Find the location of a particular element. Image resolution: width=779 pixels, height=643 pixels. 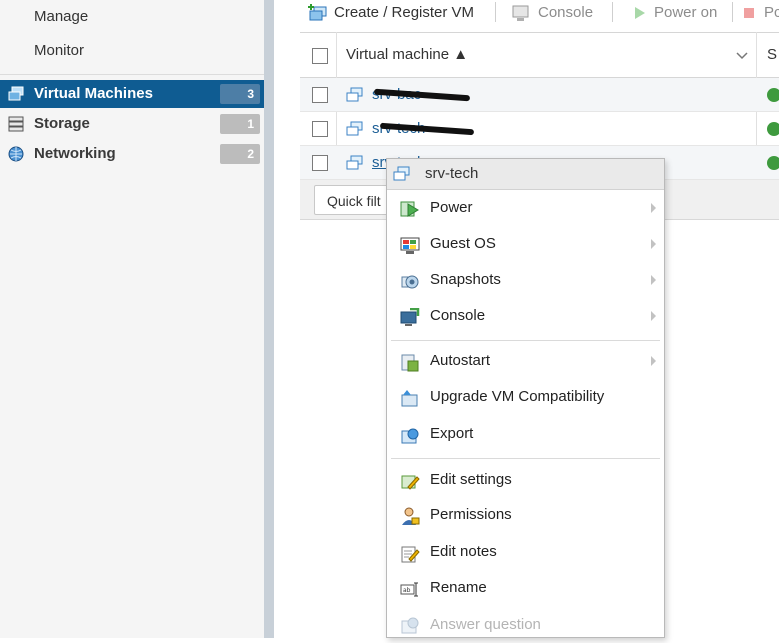

menu-item-edit-settings: Edit settings is located at coordinates (525, 481).